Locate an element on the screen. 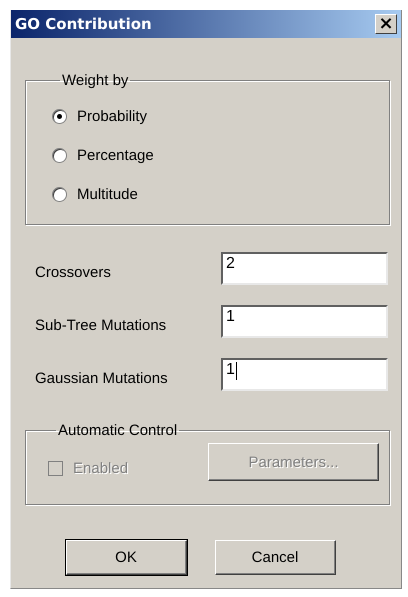  radio-label: Probability is located at coordinates (112, 116).